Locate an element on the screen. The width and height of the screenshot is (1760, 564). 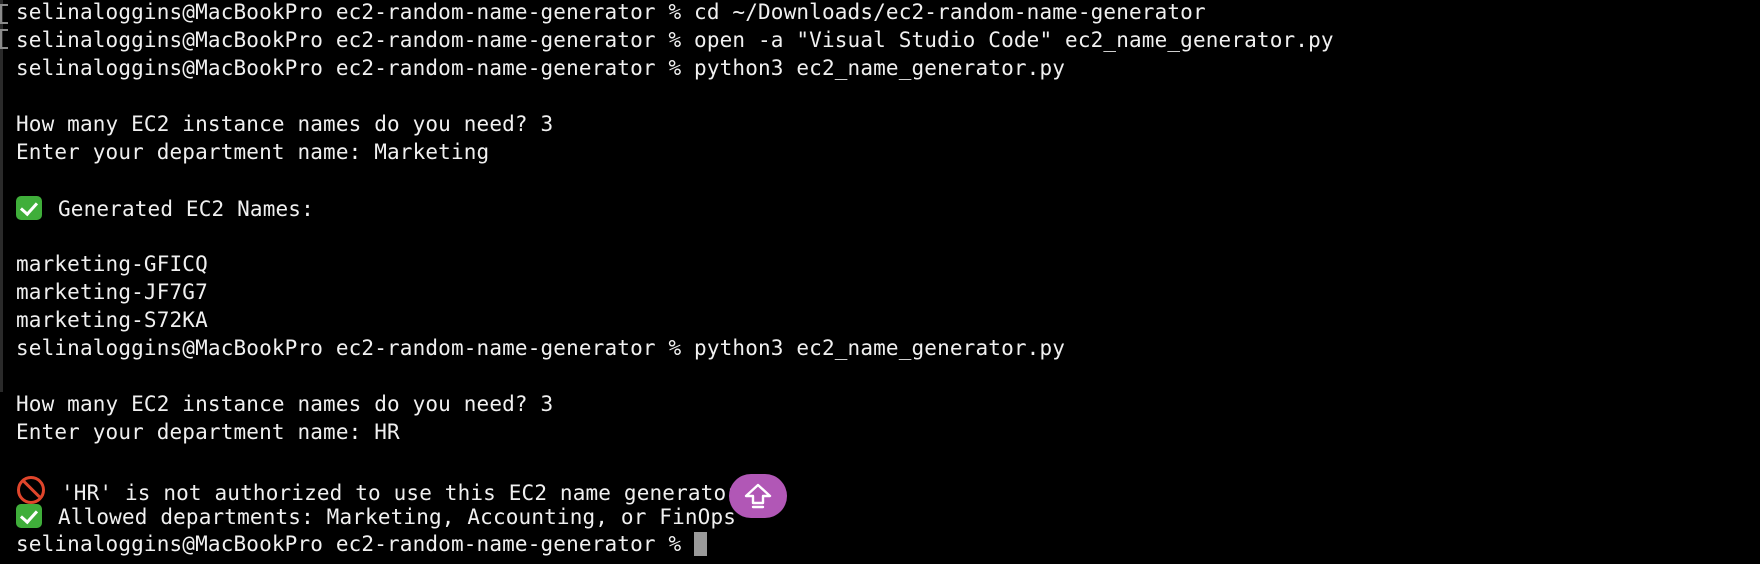
terminal-line: Enter your department name: Marketing is located at coordinates (253, 152).